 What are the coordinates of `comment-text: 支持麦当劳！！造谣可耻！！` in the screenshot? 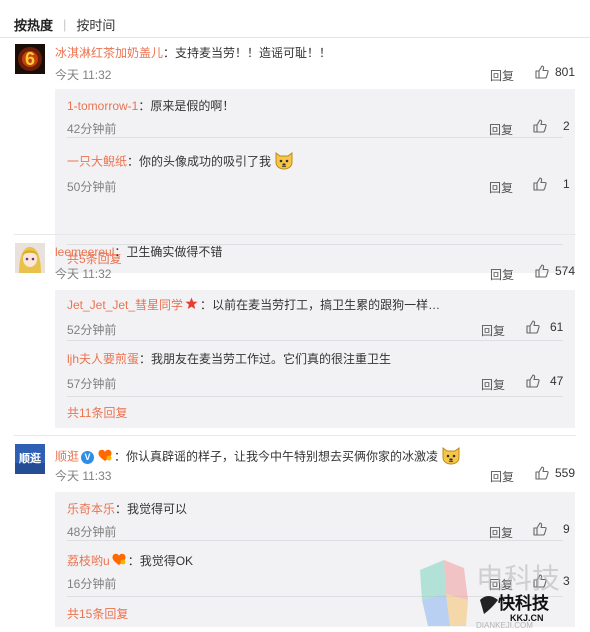 It's located at (253, 53).